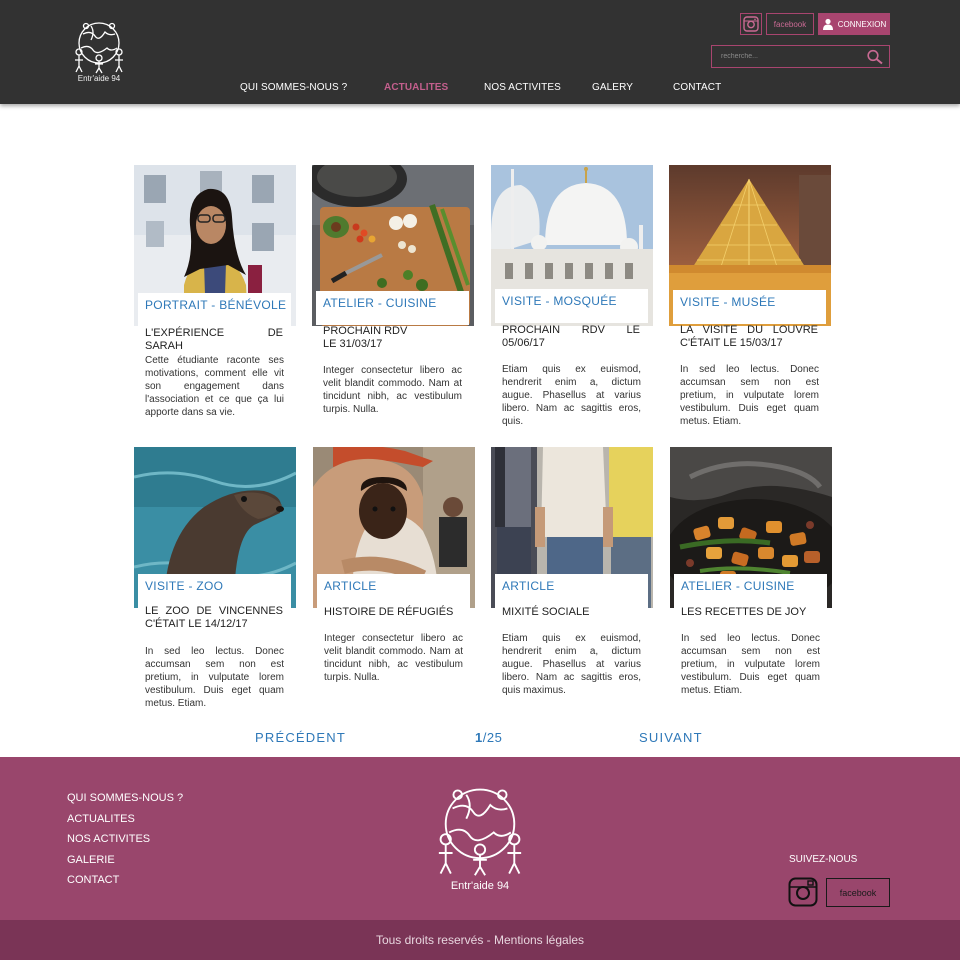 The image size is (960, 960). Describe the element at coordinates (416, 87) in the screenshot. I see `nav-item-news: ACTUALITES` at that location.